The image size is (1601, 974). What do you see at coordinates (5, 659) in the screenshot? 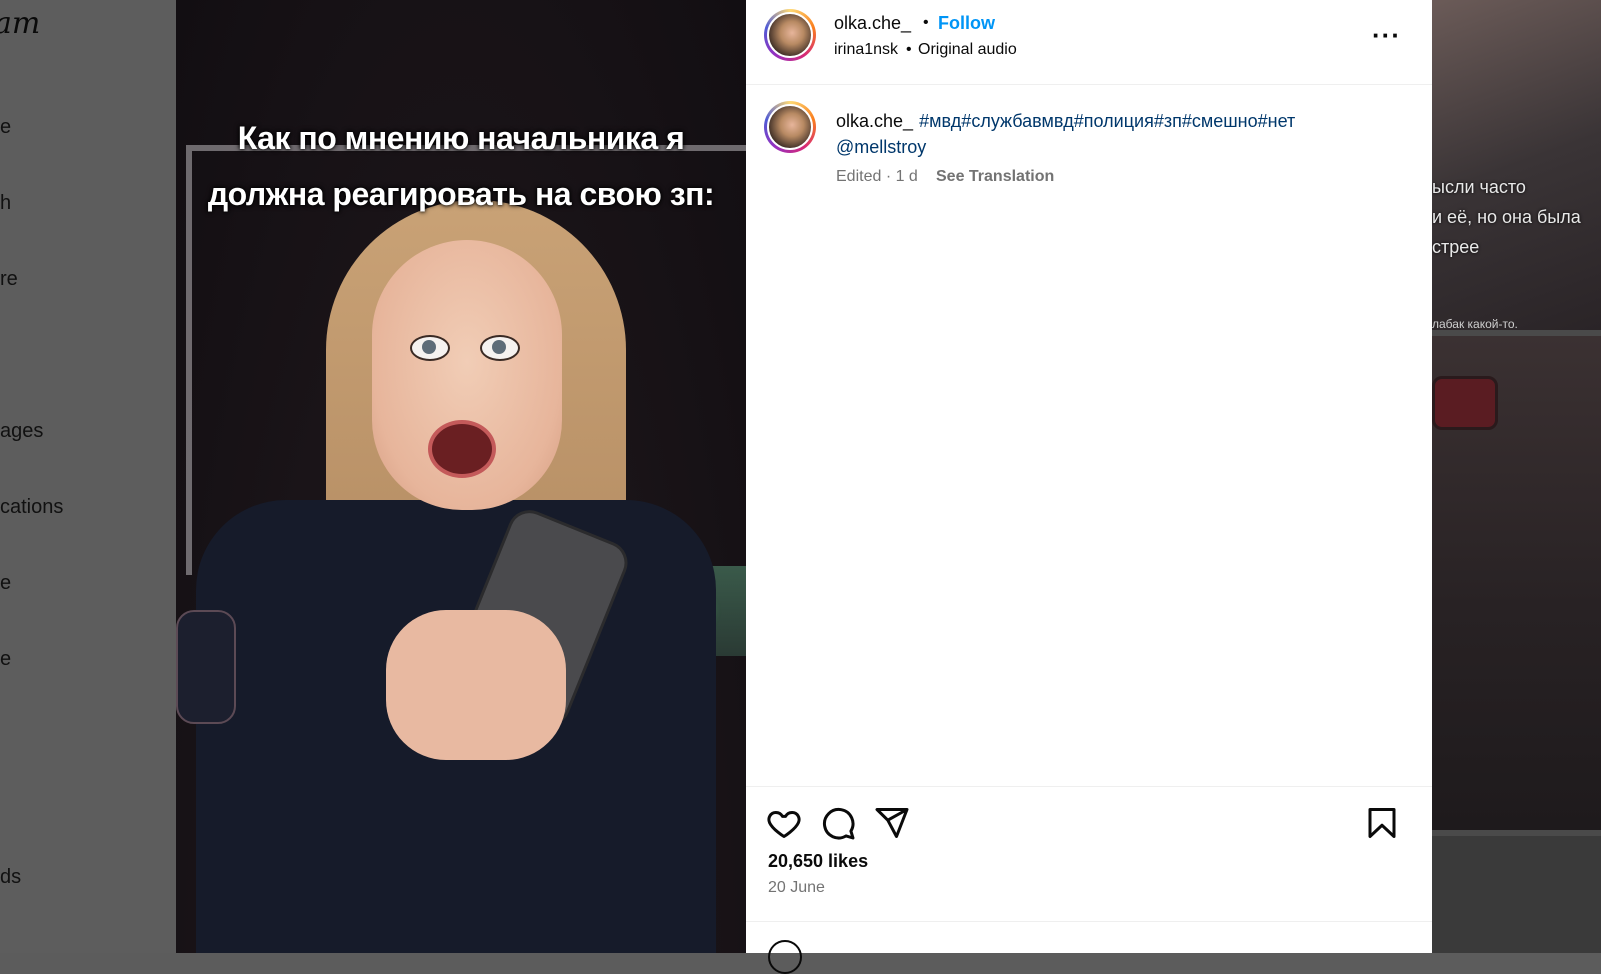
I see `sidebar-item-profile: e` at bounding box center [5, 659].